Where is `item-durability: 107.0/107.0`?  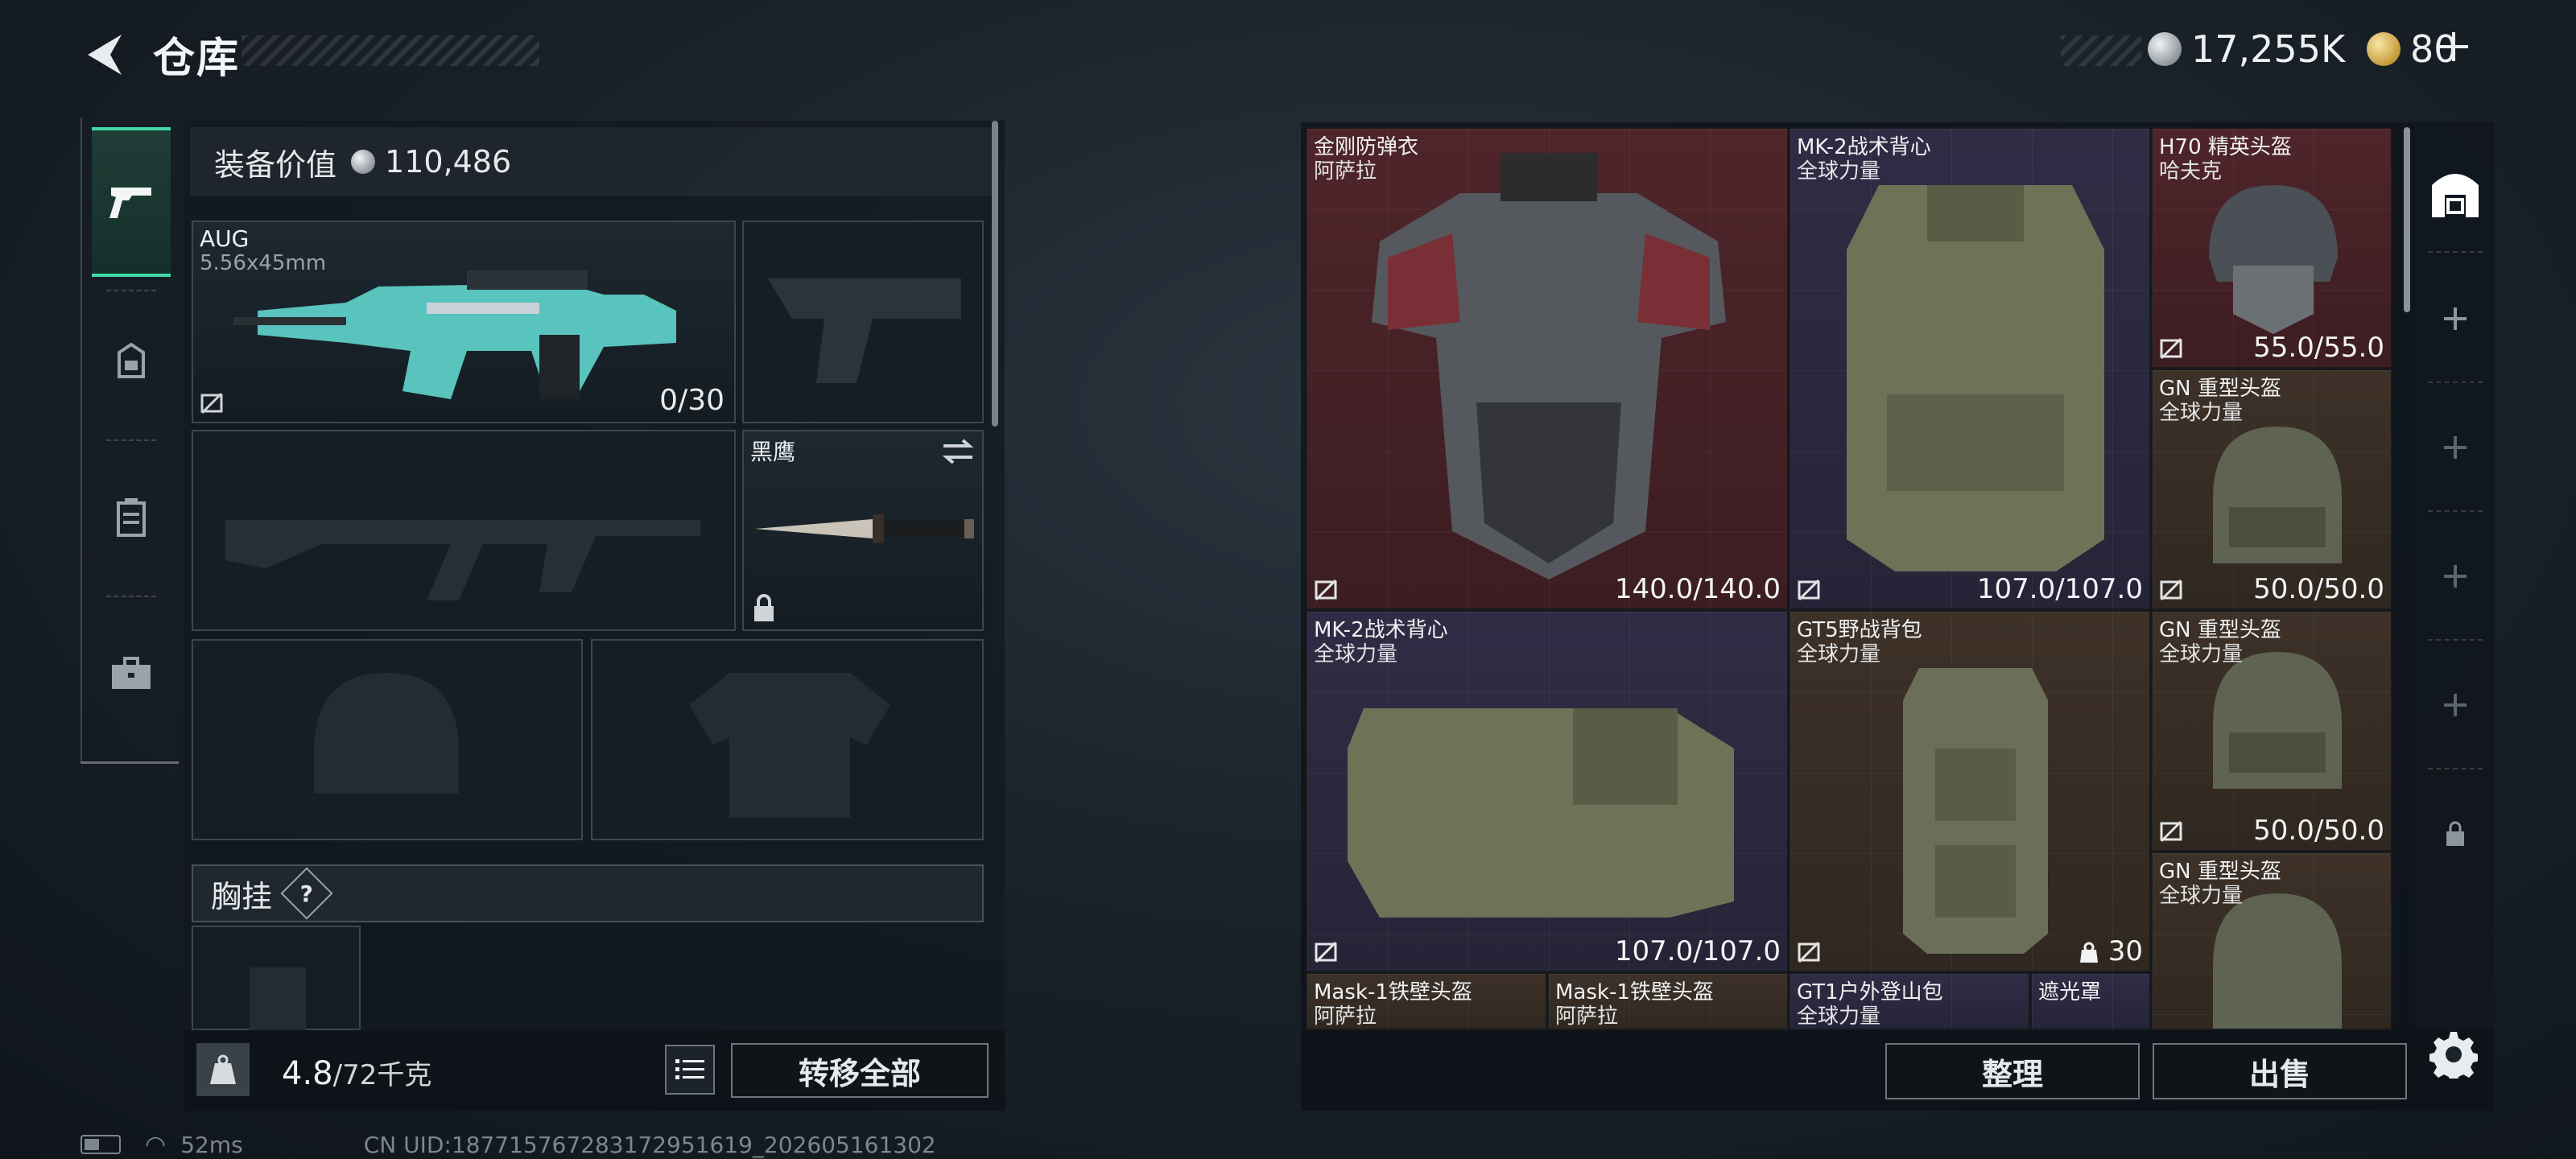 item-durability: 107.0/107.0 is located at coordinates (2059, 589).